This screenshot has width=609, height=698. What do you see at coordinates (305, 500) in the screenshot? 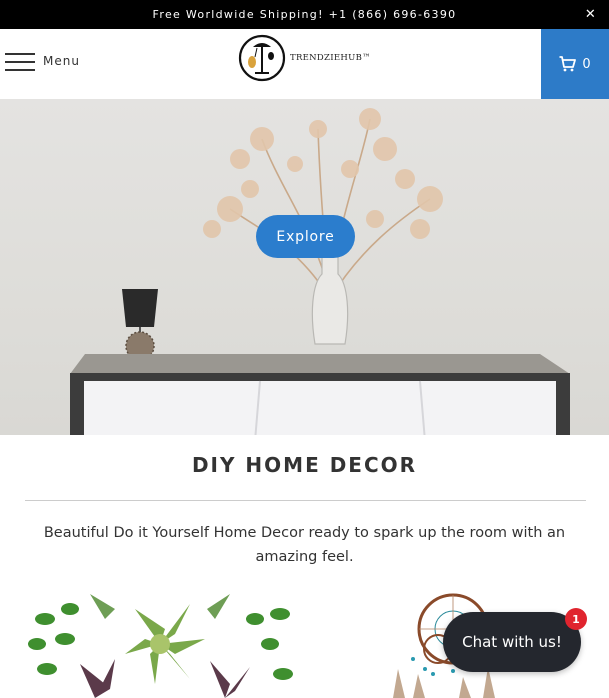
I see `divider` at bounding box center [305, 500].